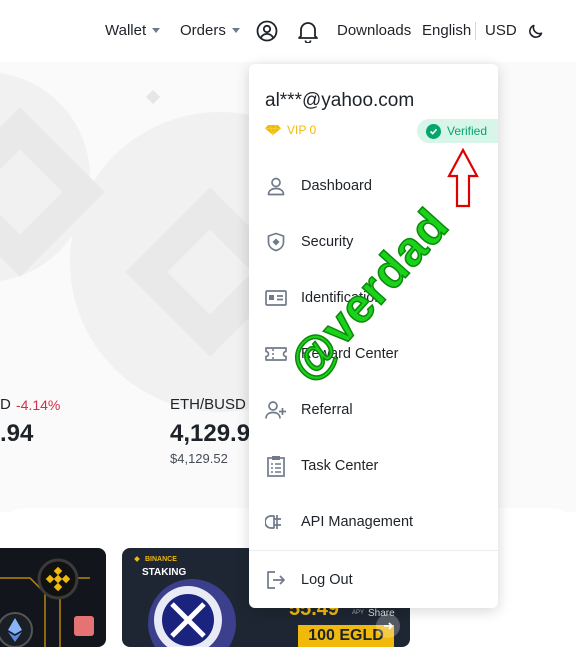 The width and height of the screenshot is (576, 647). What do you see at coordinates (17, 433) in the screenshot?
I see `ticker-price: .94` at bounding box center [17, 433].